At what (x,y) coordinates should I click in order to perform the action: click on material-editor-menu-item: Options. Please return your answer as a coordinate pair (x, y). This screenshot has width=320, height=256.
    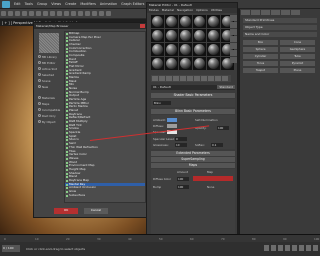
    Looking at the image, I should click on (202, 10).